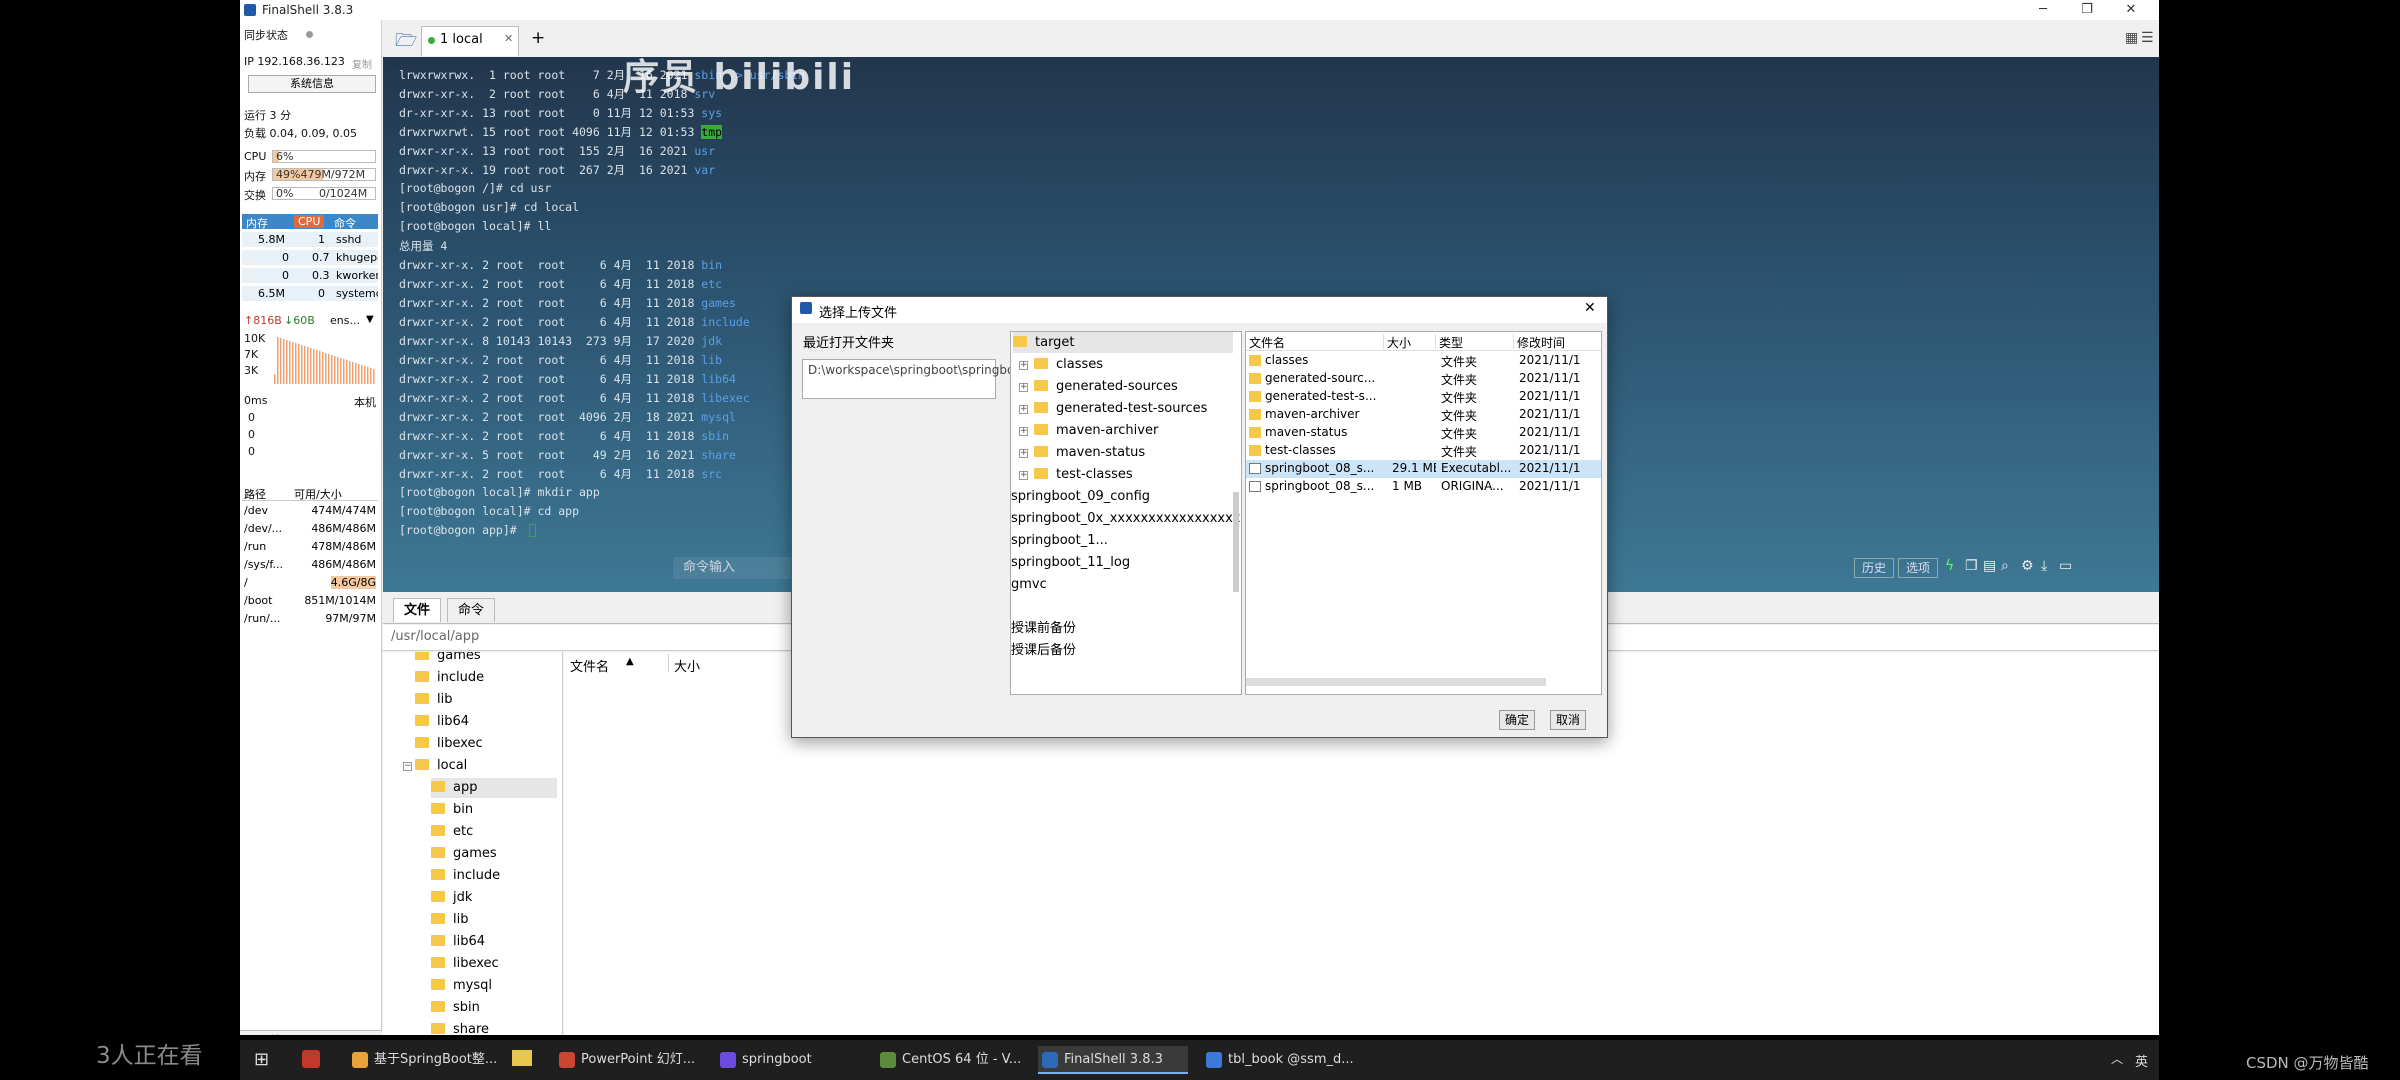  I want to click on tray-ime-indicator: 英, so click(2141, 1060).